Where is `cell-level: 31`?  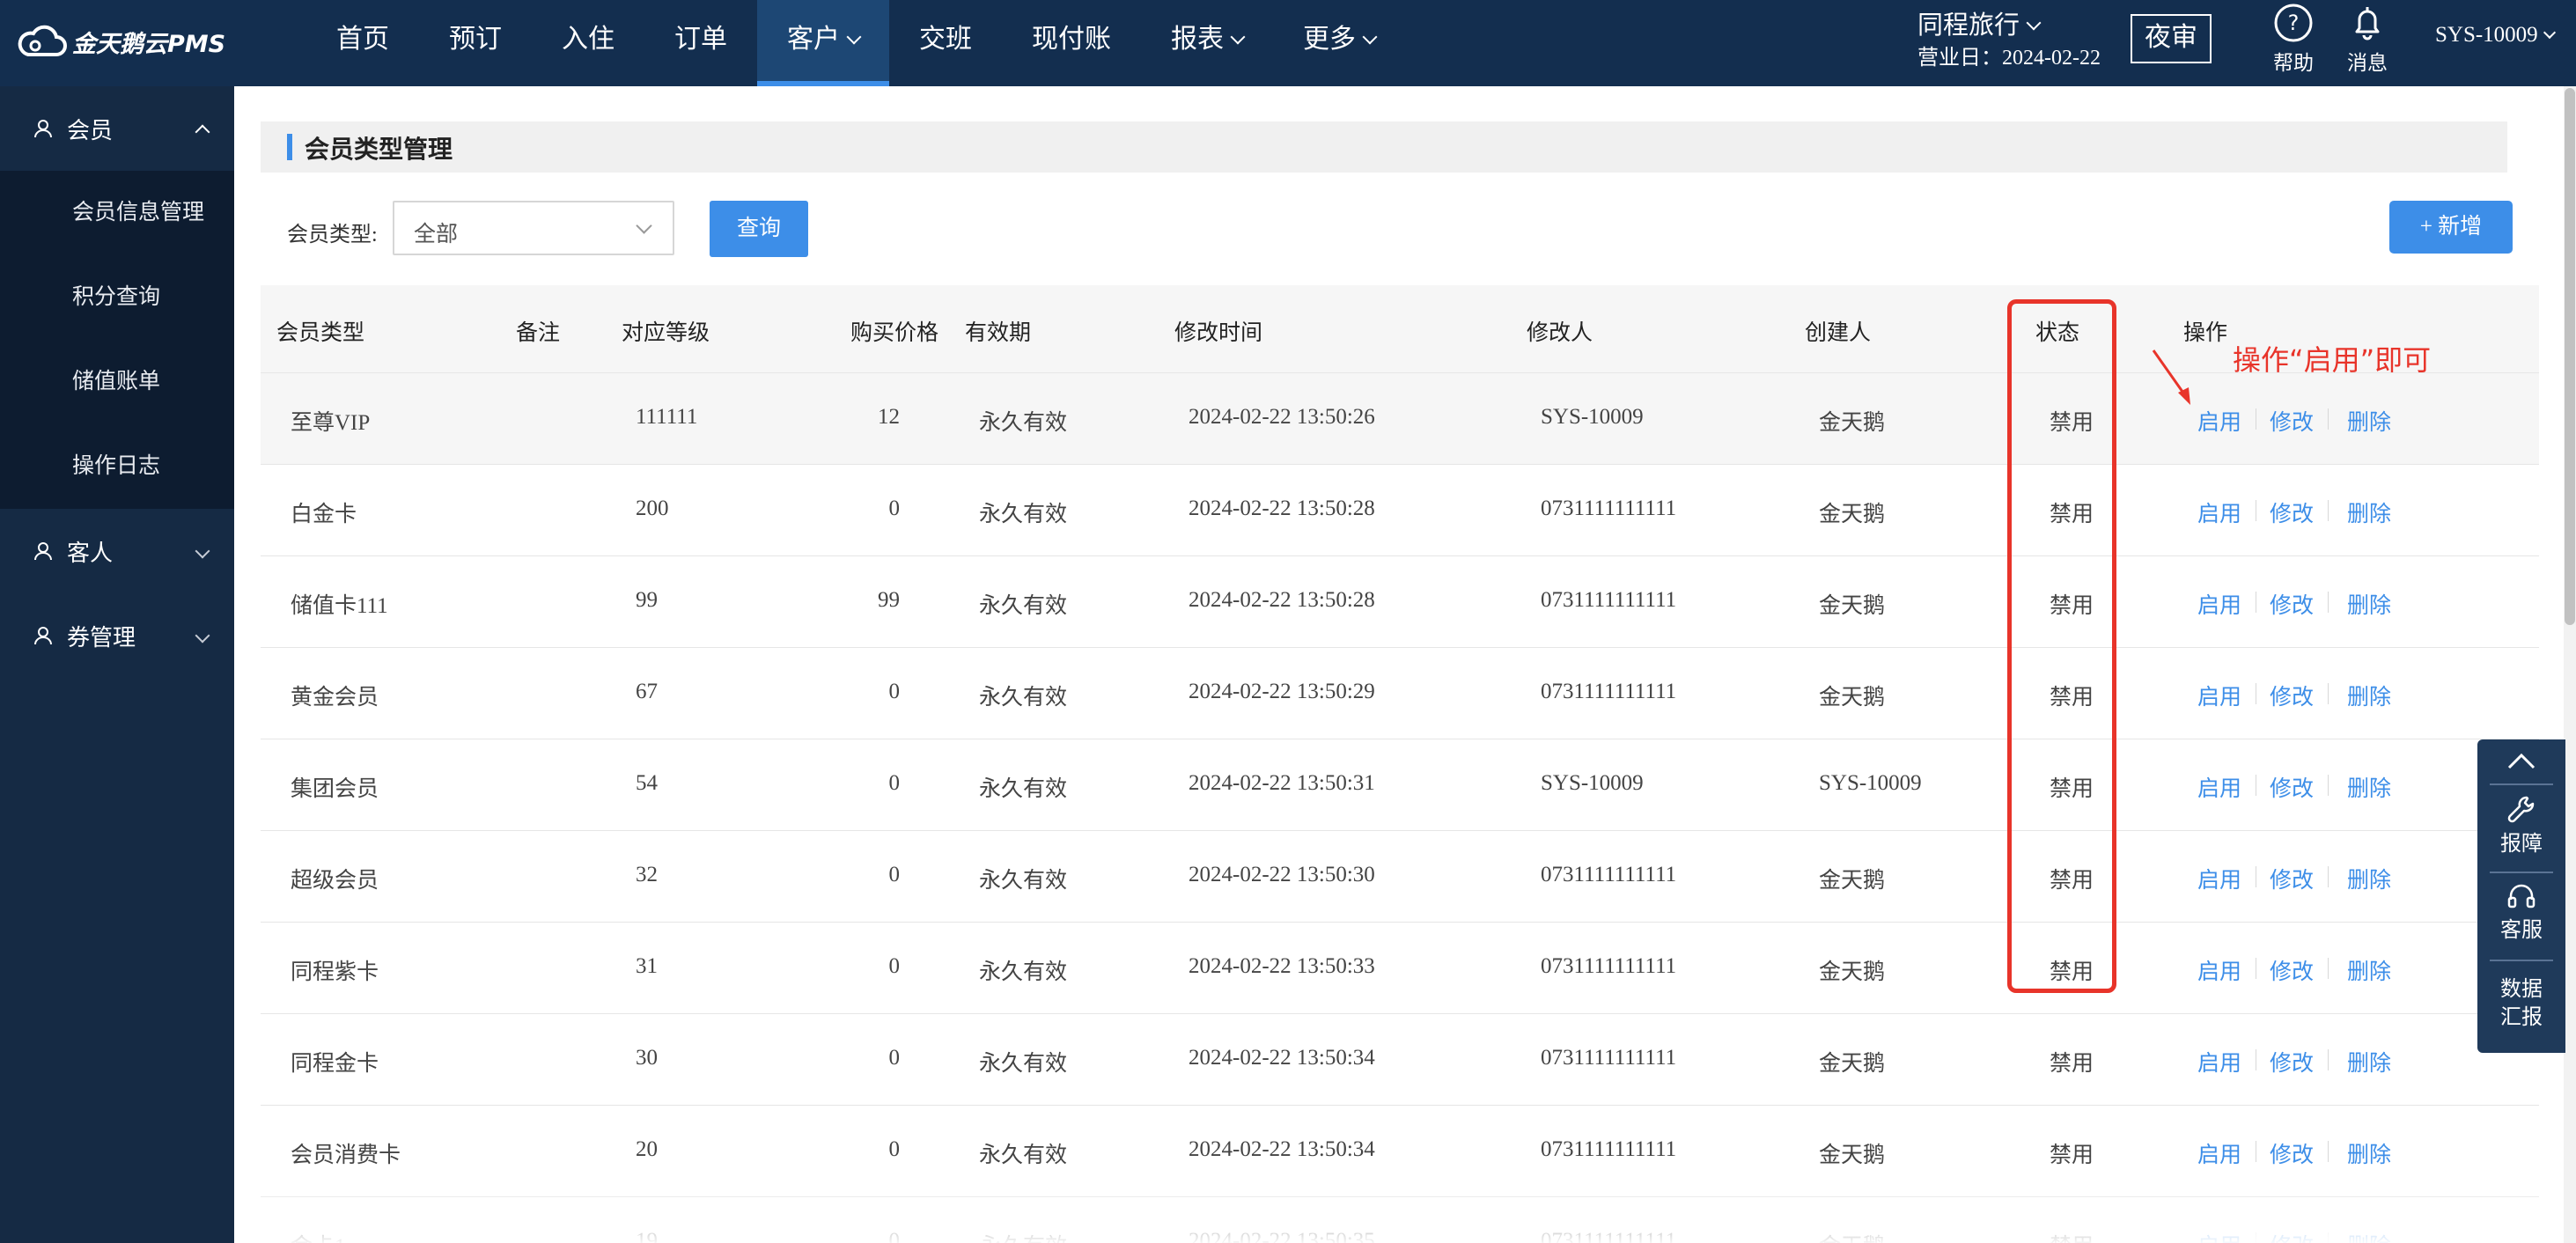
cell-level: 31 is located at coordinates (647, 966).